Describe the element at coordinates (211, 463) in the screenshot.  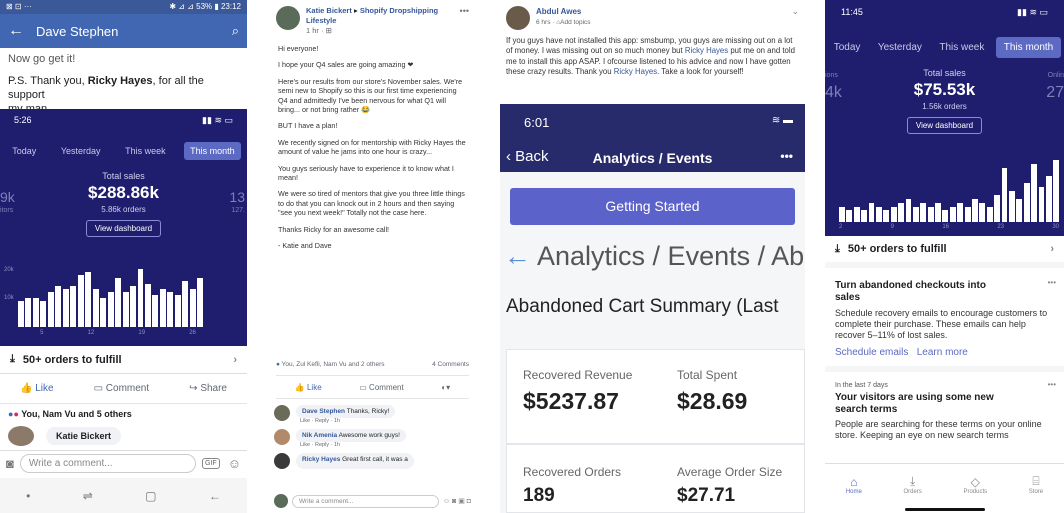
I see `gif-button: GIF` at that location.